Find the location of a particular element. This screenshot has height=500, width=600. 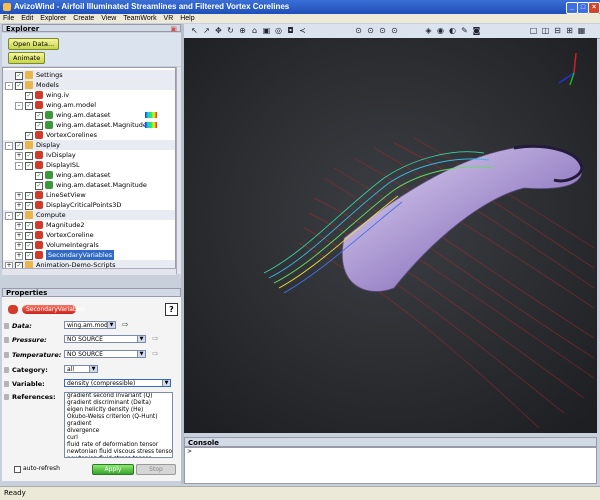

apply-button: Apply is located at coordinates (113, 469).